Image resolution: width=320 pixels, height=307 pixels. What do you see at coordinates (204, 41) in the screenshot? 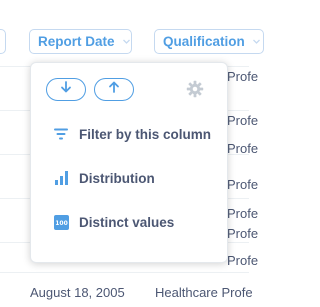
I see `column-header-label: Qualification` at bounding box center [204, 41].